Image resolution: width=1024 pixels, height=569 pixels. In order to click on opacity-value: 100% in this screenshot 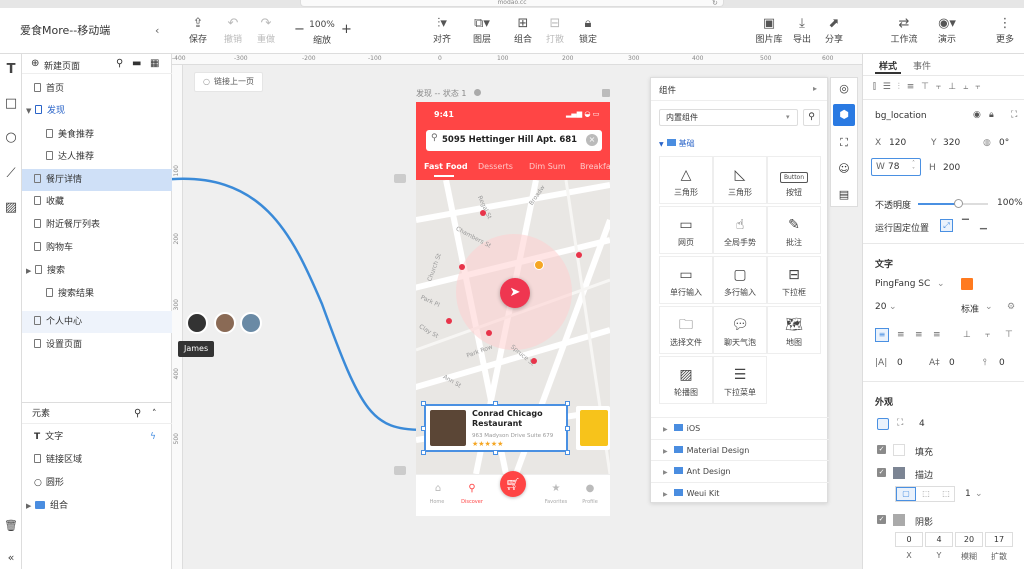, I will do `click(1010, 203)`.